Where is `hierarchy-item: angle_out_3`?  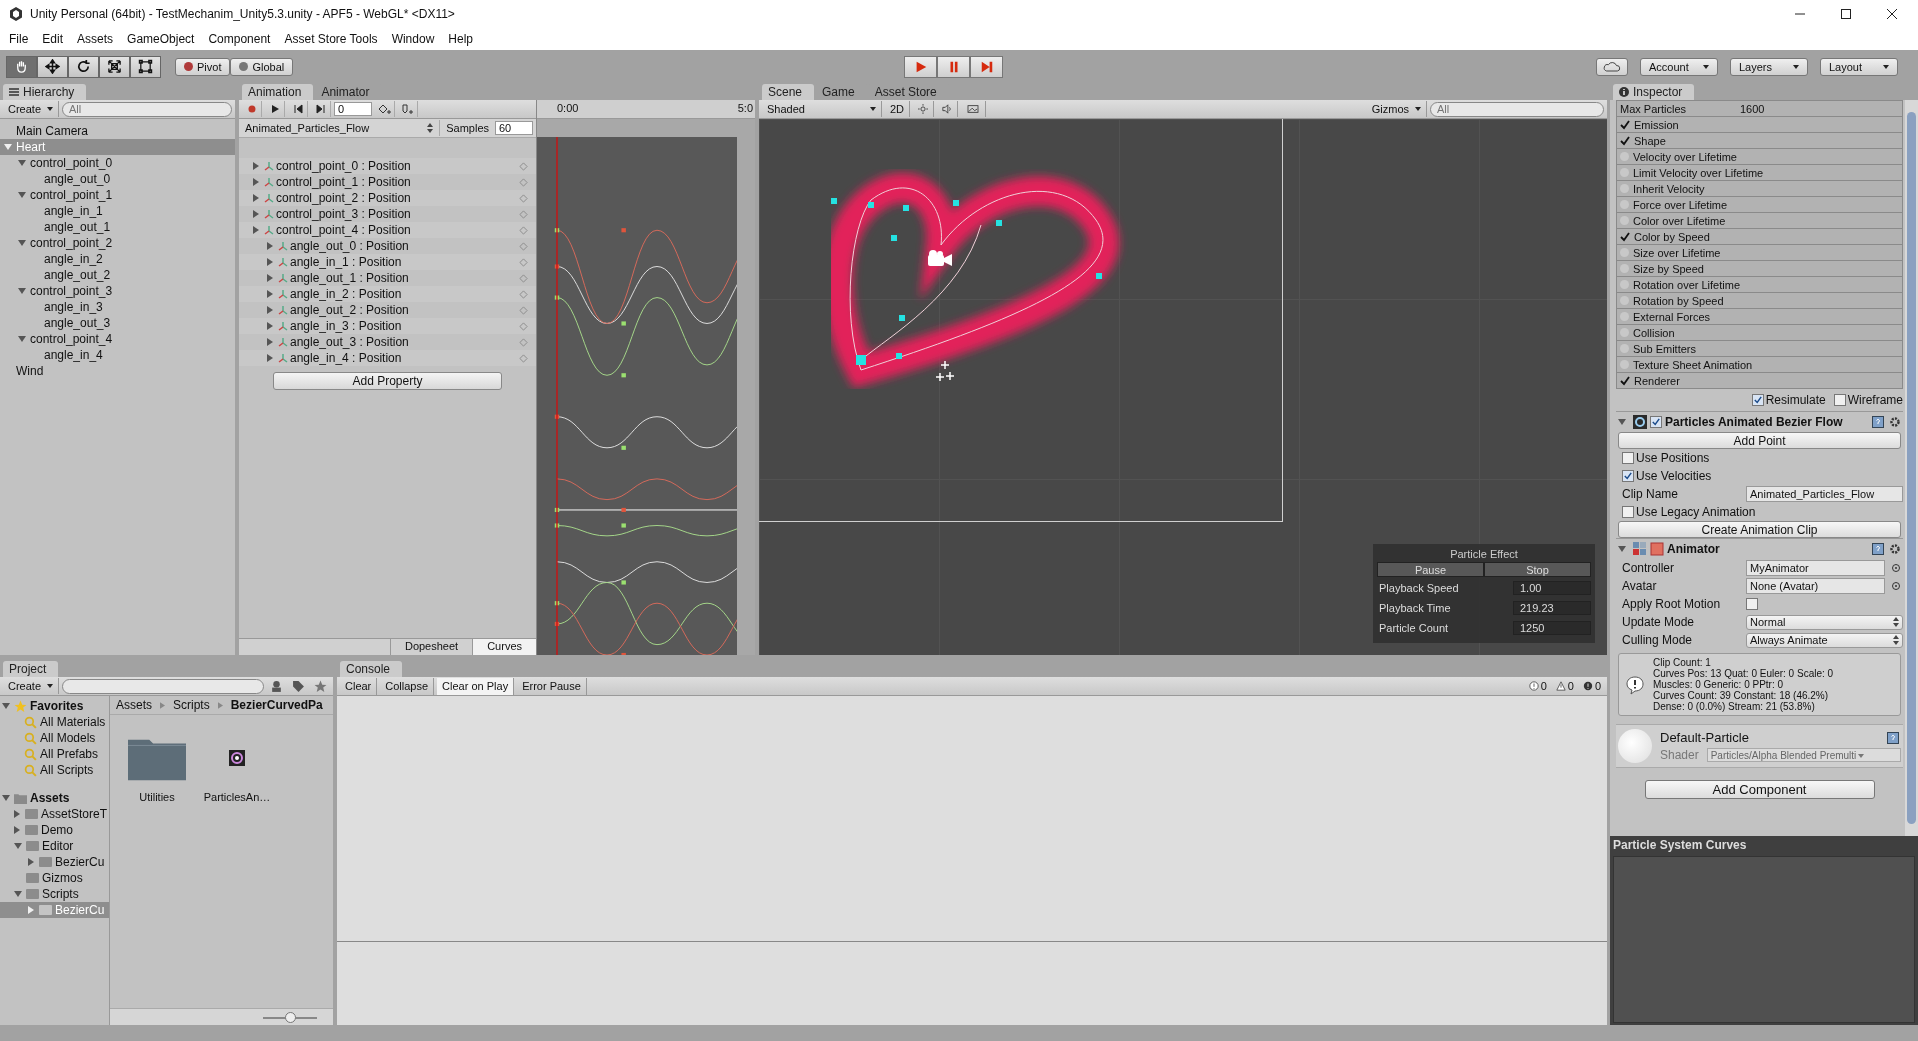
hierarchy-item: angle_out_3 is located at coordinates (117, 323).